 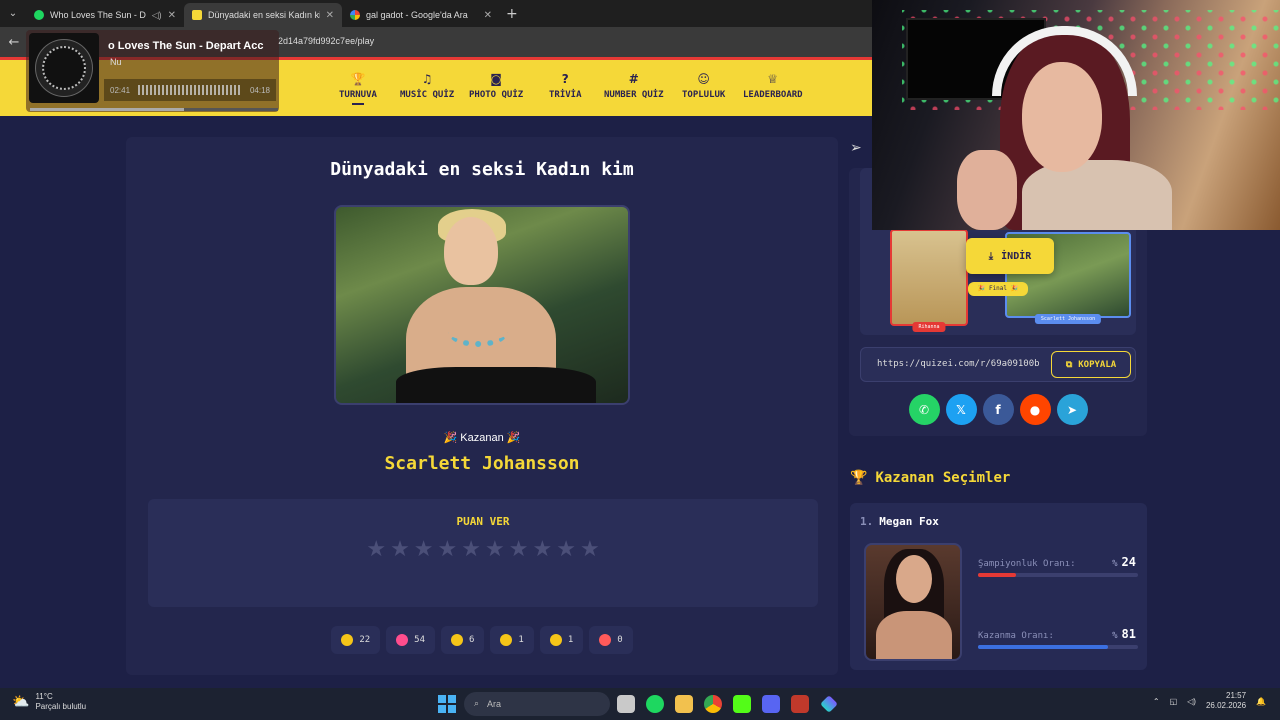 What do you see at coordinates (356, 640) in the screenshot?
I see `reaction-button: 22` at bounding box center [356, 640].